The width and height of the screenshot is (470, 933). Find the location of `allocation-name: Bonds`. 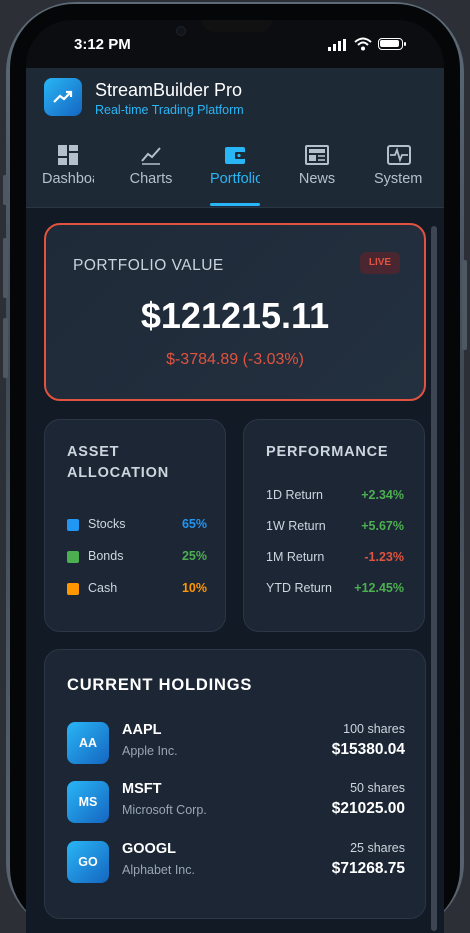

allocation-name: Bonds is located at coordinates (106, 556).